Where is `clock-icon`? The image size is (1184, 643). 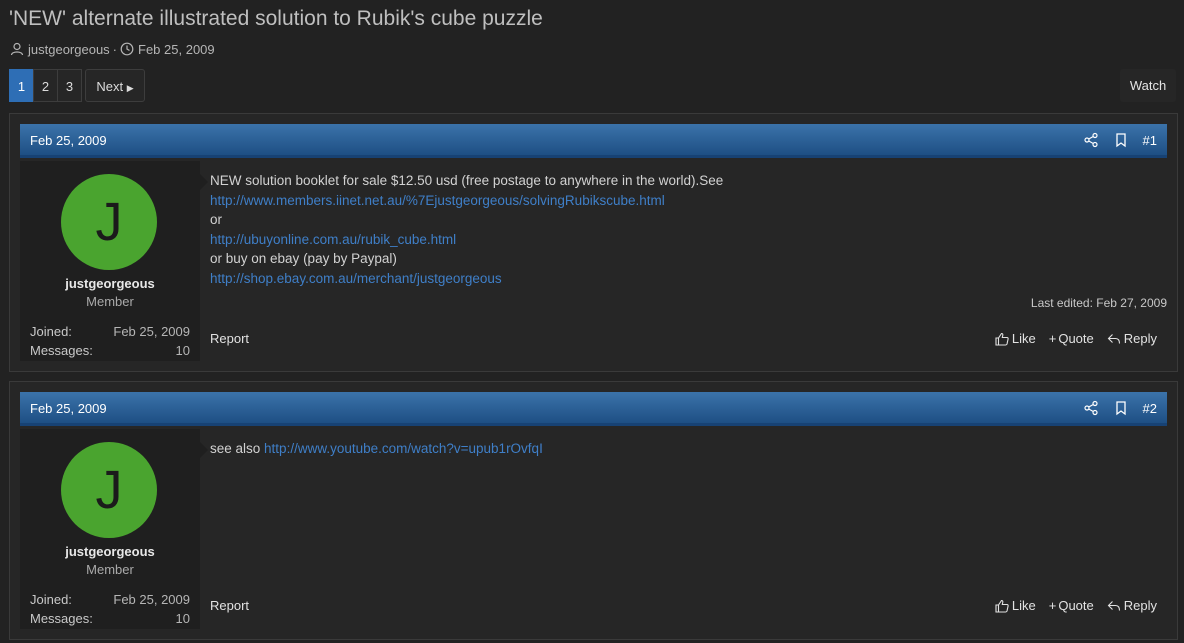 clock-icon is located at coordinates (127, 49).